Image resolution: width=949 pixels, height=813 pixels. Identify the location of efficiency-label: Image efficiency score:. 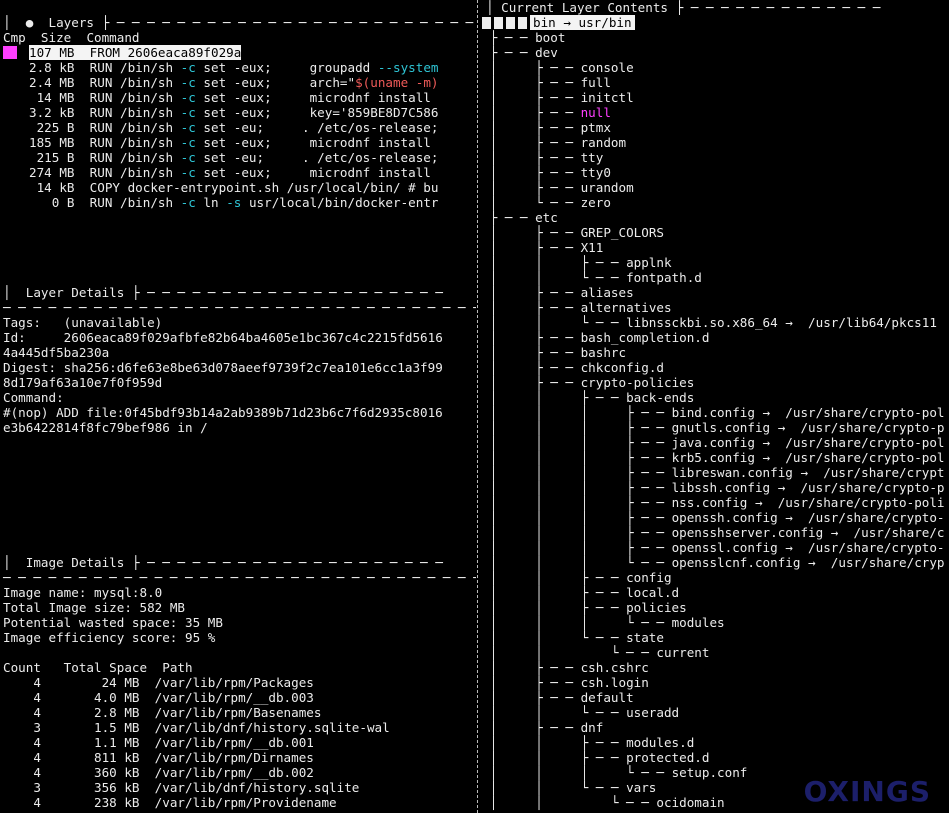
(90, 637).